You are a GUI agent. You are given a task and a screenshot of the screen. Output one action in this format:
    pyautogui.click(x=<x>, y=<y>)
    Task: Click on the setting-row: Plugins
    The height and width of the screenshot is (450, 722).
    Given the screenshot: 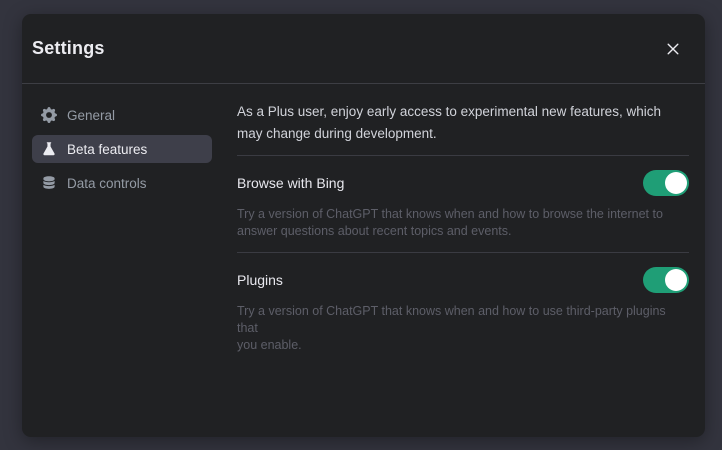 What is the action you would take?
    pyautogui.click(x=463, y=280)
    